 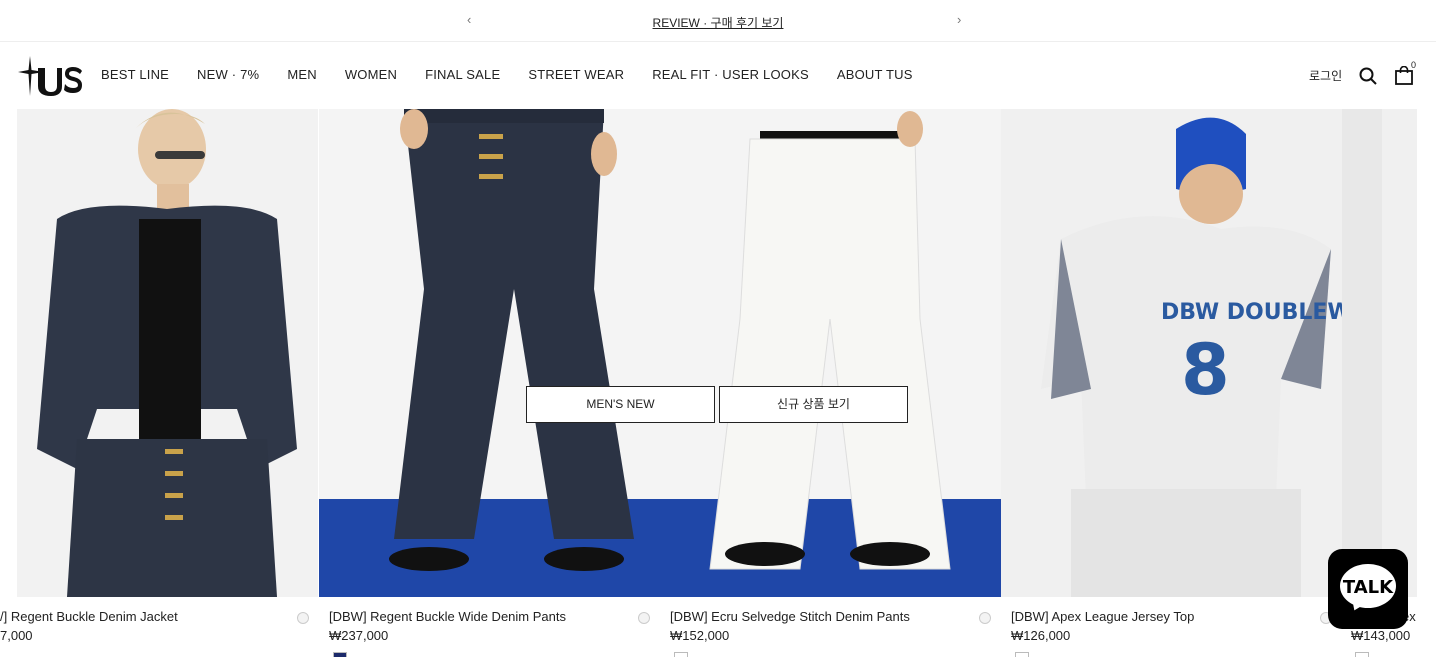 I want to click on chevron-right-icon: ›, so click(x=959, y=19).